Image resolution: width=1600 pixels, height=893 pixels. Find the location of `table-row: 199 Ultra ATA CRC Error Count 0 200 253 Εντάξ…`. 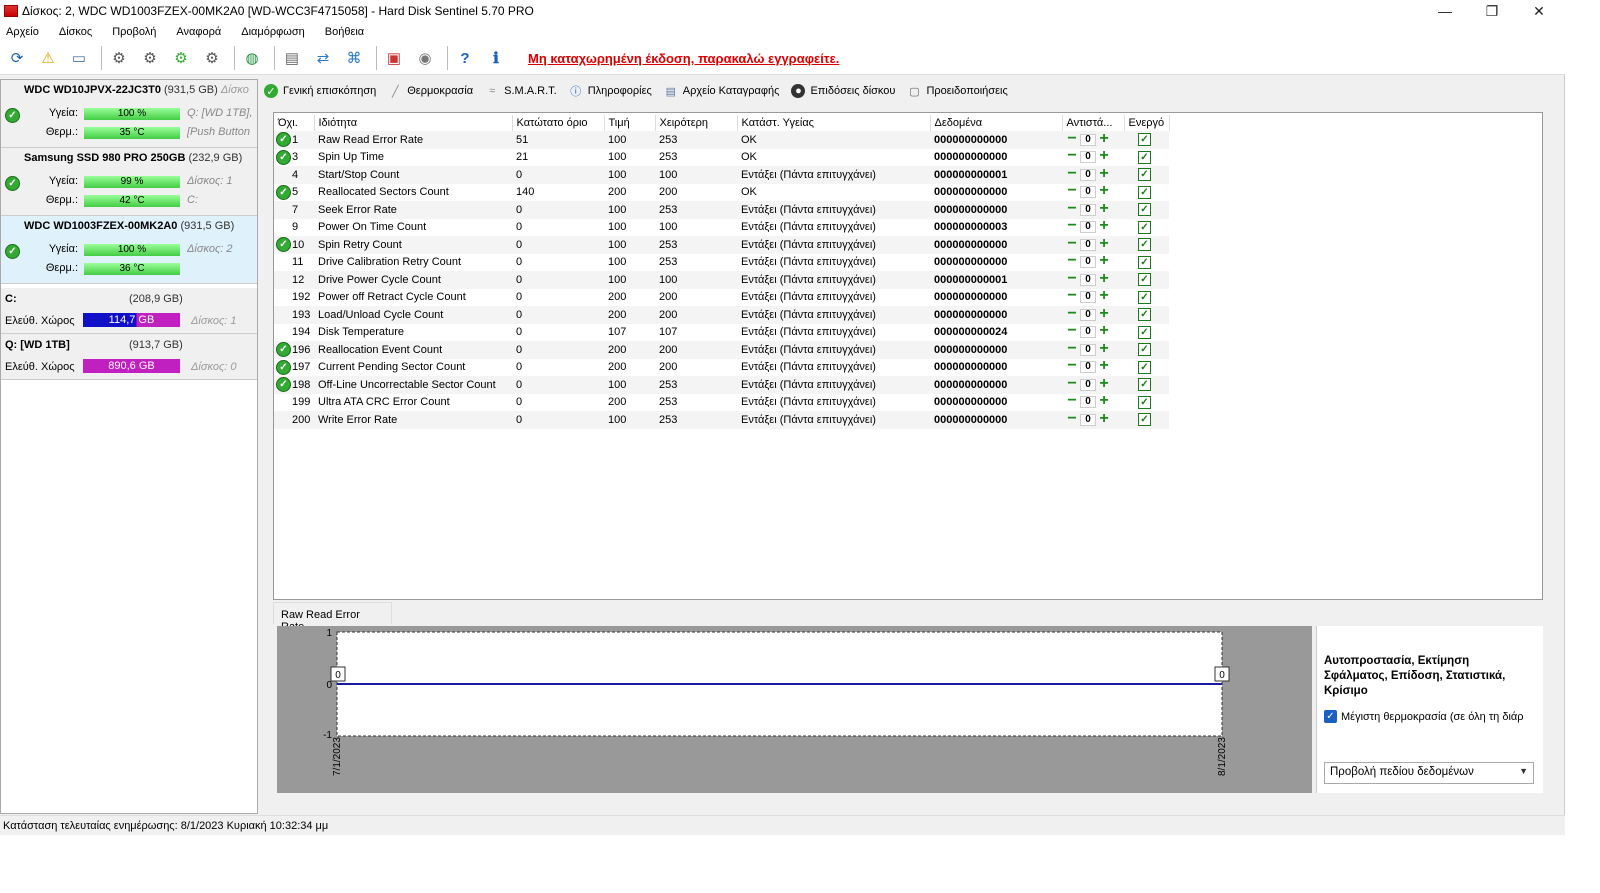

table-row: 199 Ultra ATA CRC Error Count 0 200 253 Εντάξ… is located at coordinates (721, 402).